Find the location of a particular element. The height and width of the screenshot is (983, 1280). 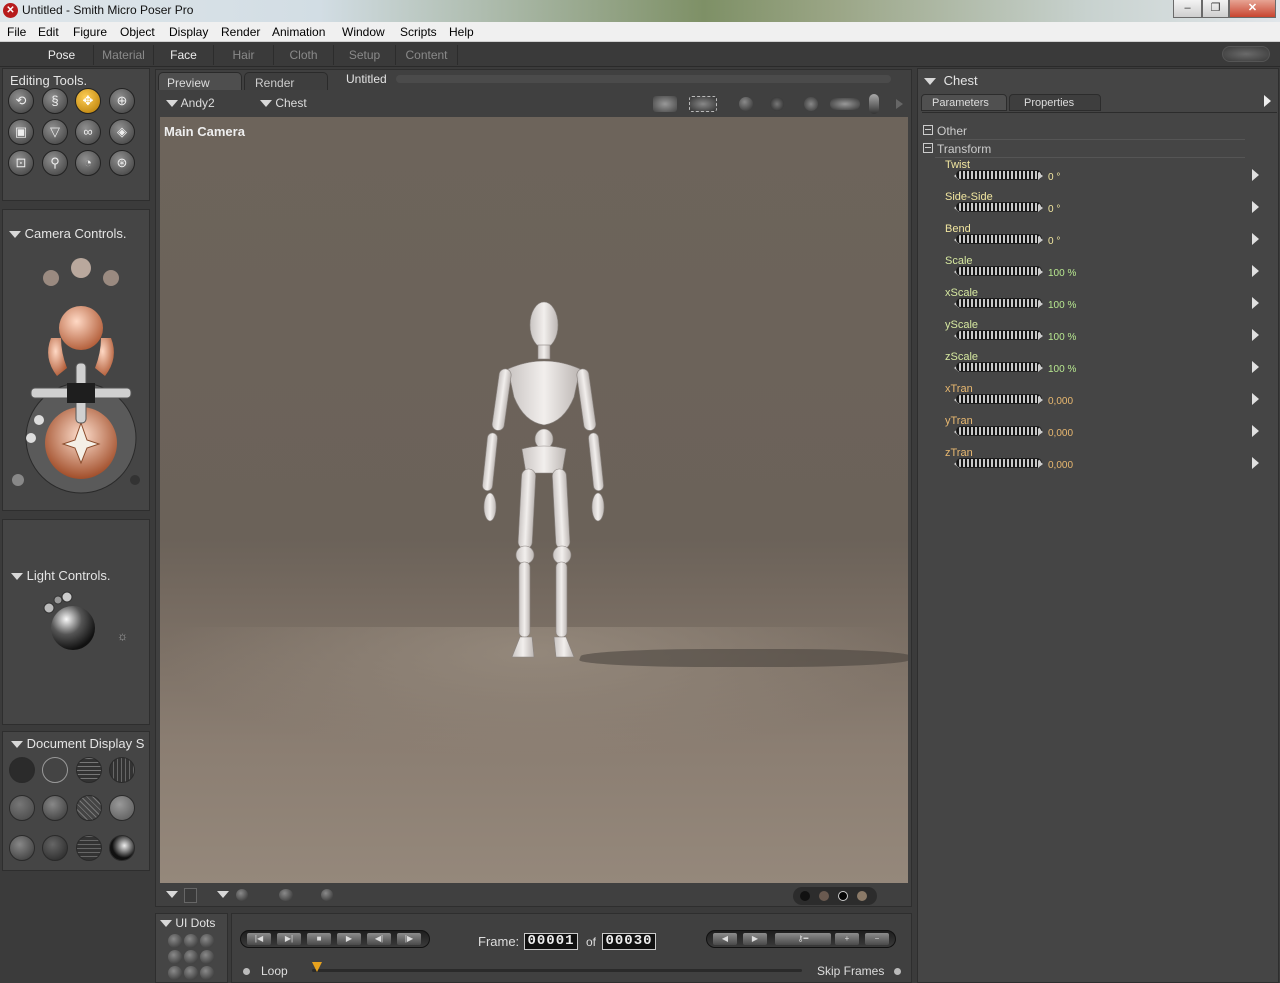

camera-controls-widget is located at coordinates (79, 373).